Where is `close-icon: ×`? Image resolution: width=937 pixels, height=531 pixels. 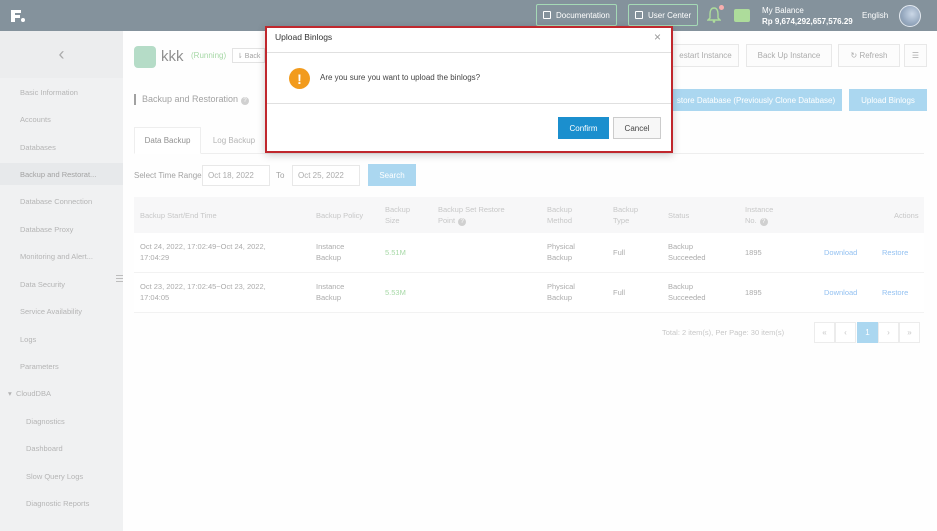 close-icon: × is located at coordinates (657, 37).